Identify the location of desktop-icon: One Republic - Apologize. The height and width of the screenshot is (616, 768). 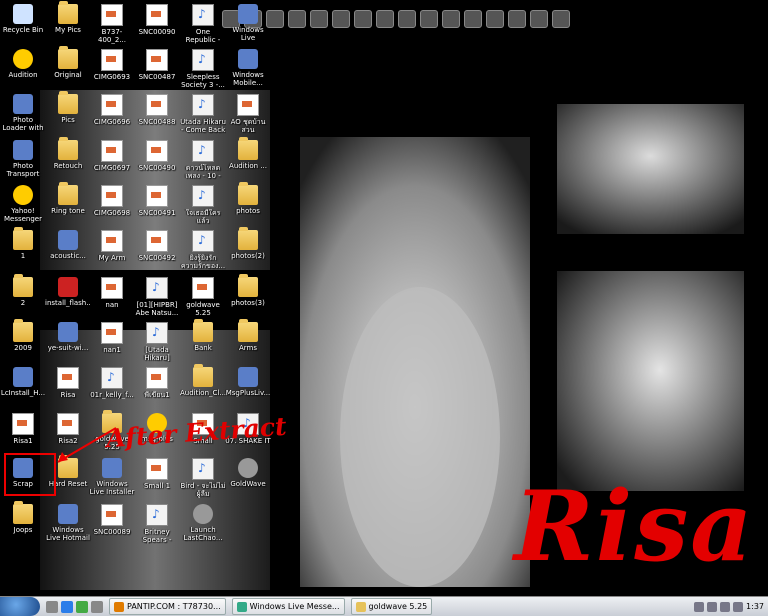
(203, 24).